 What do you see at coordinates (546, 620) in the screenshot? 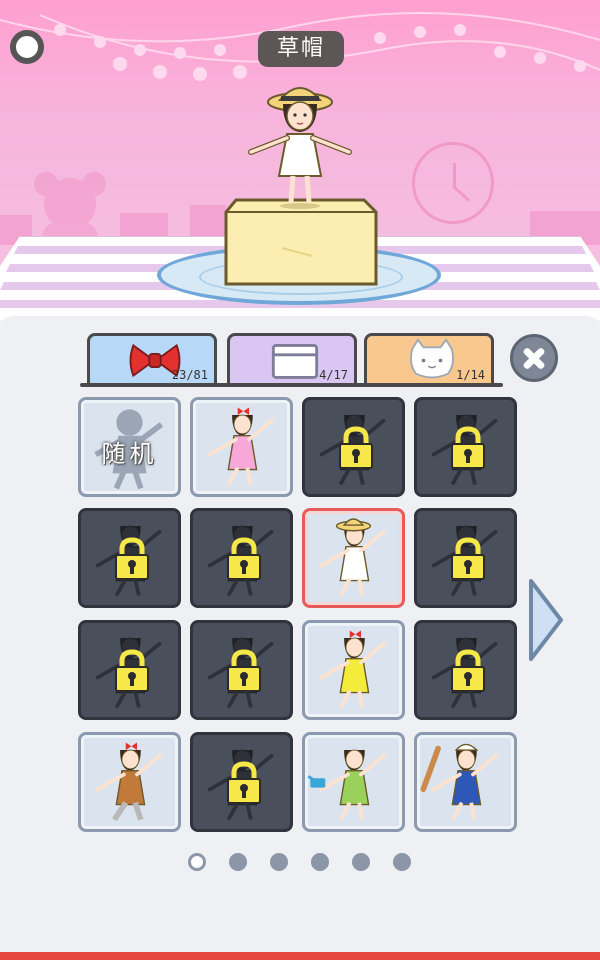
I see `next-page-arrow-icon` at bounding box center [546, 620].